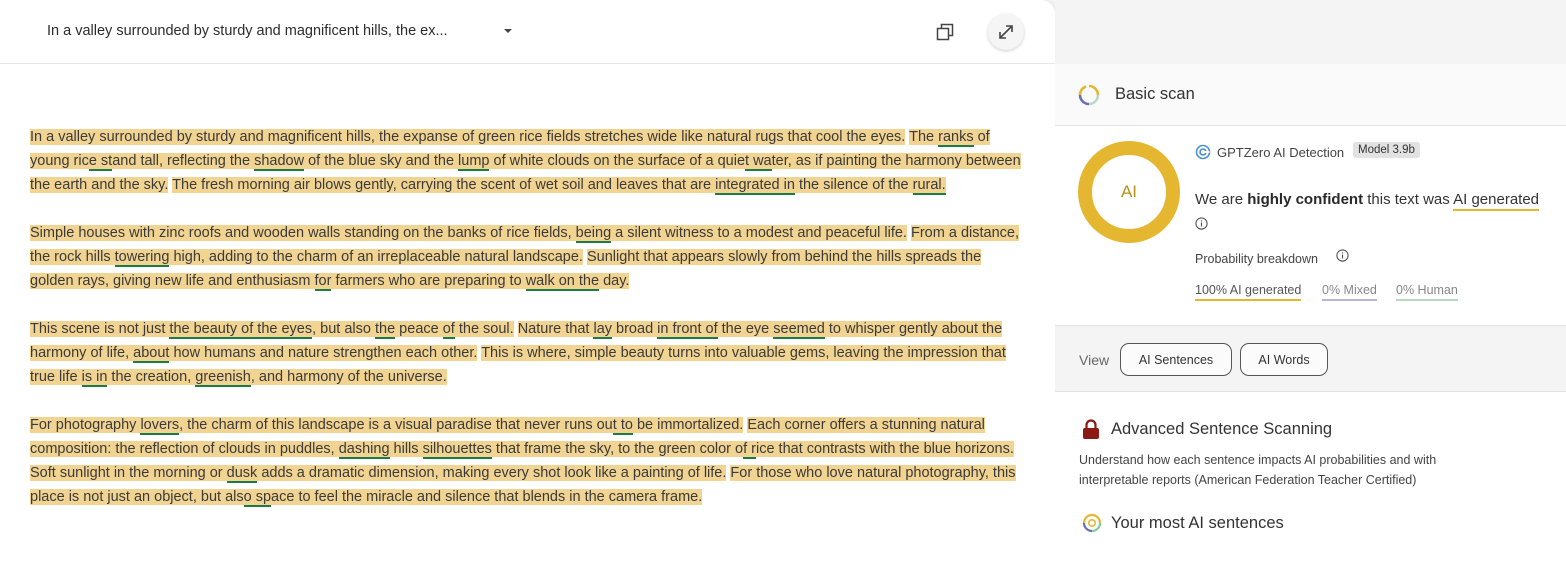 Image resolution: width=1566 pixels, height=564 pixels. I want to click on basic-scan-label: Basic scan, so click(1155, 94).